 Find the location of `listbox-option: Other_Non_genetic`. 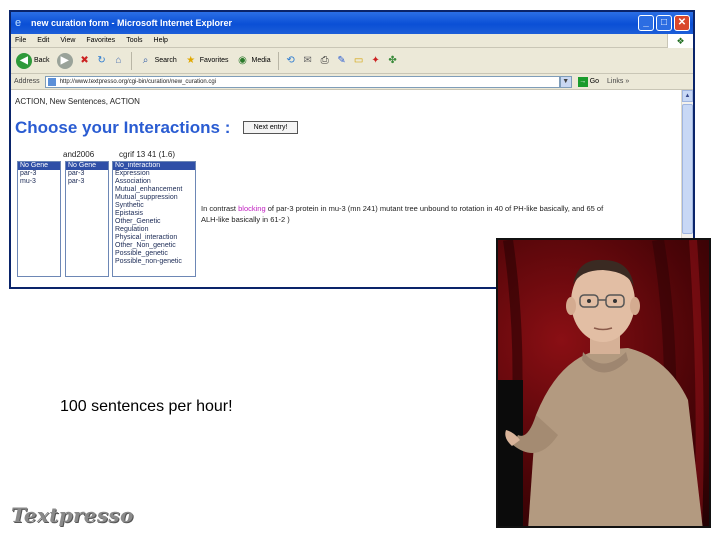

listbox-option: Other_Non_genetic is located at coordinates (154, 246).